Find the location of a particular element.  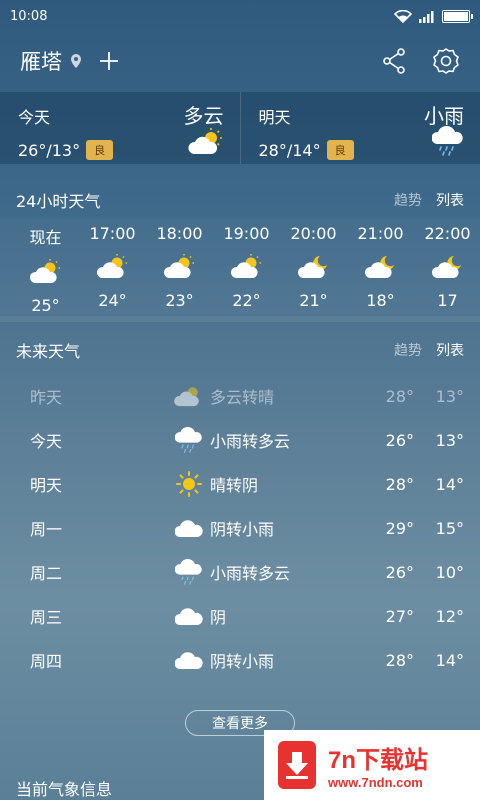

watermark-url: www.7ndn.com is located at coordinates (375, 782).